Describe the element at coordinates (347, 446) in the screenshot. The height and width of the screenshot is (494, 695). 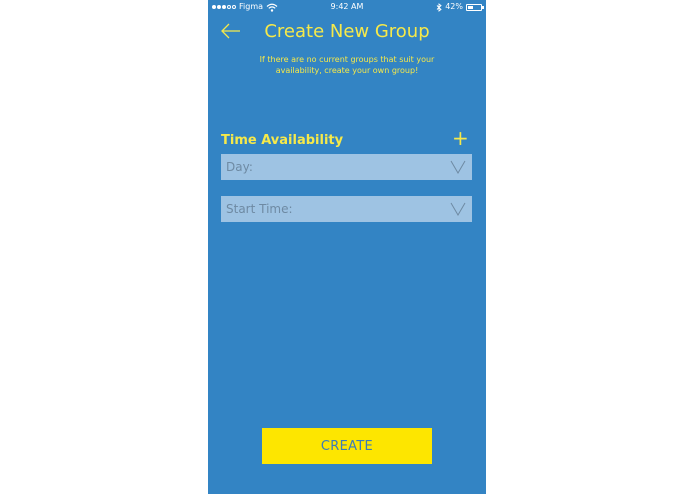
I see `create-button: CREATE` at that location.